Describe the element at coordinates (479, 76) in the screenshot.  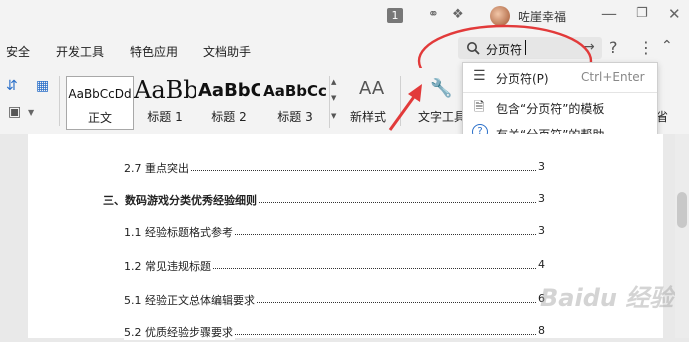
I see `page-break-icon: ☰` at that location.